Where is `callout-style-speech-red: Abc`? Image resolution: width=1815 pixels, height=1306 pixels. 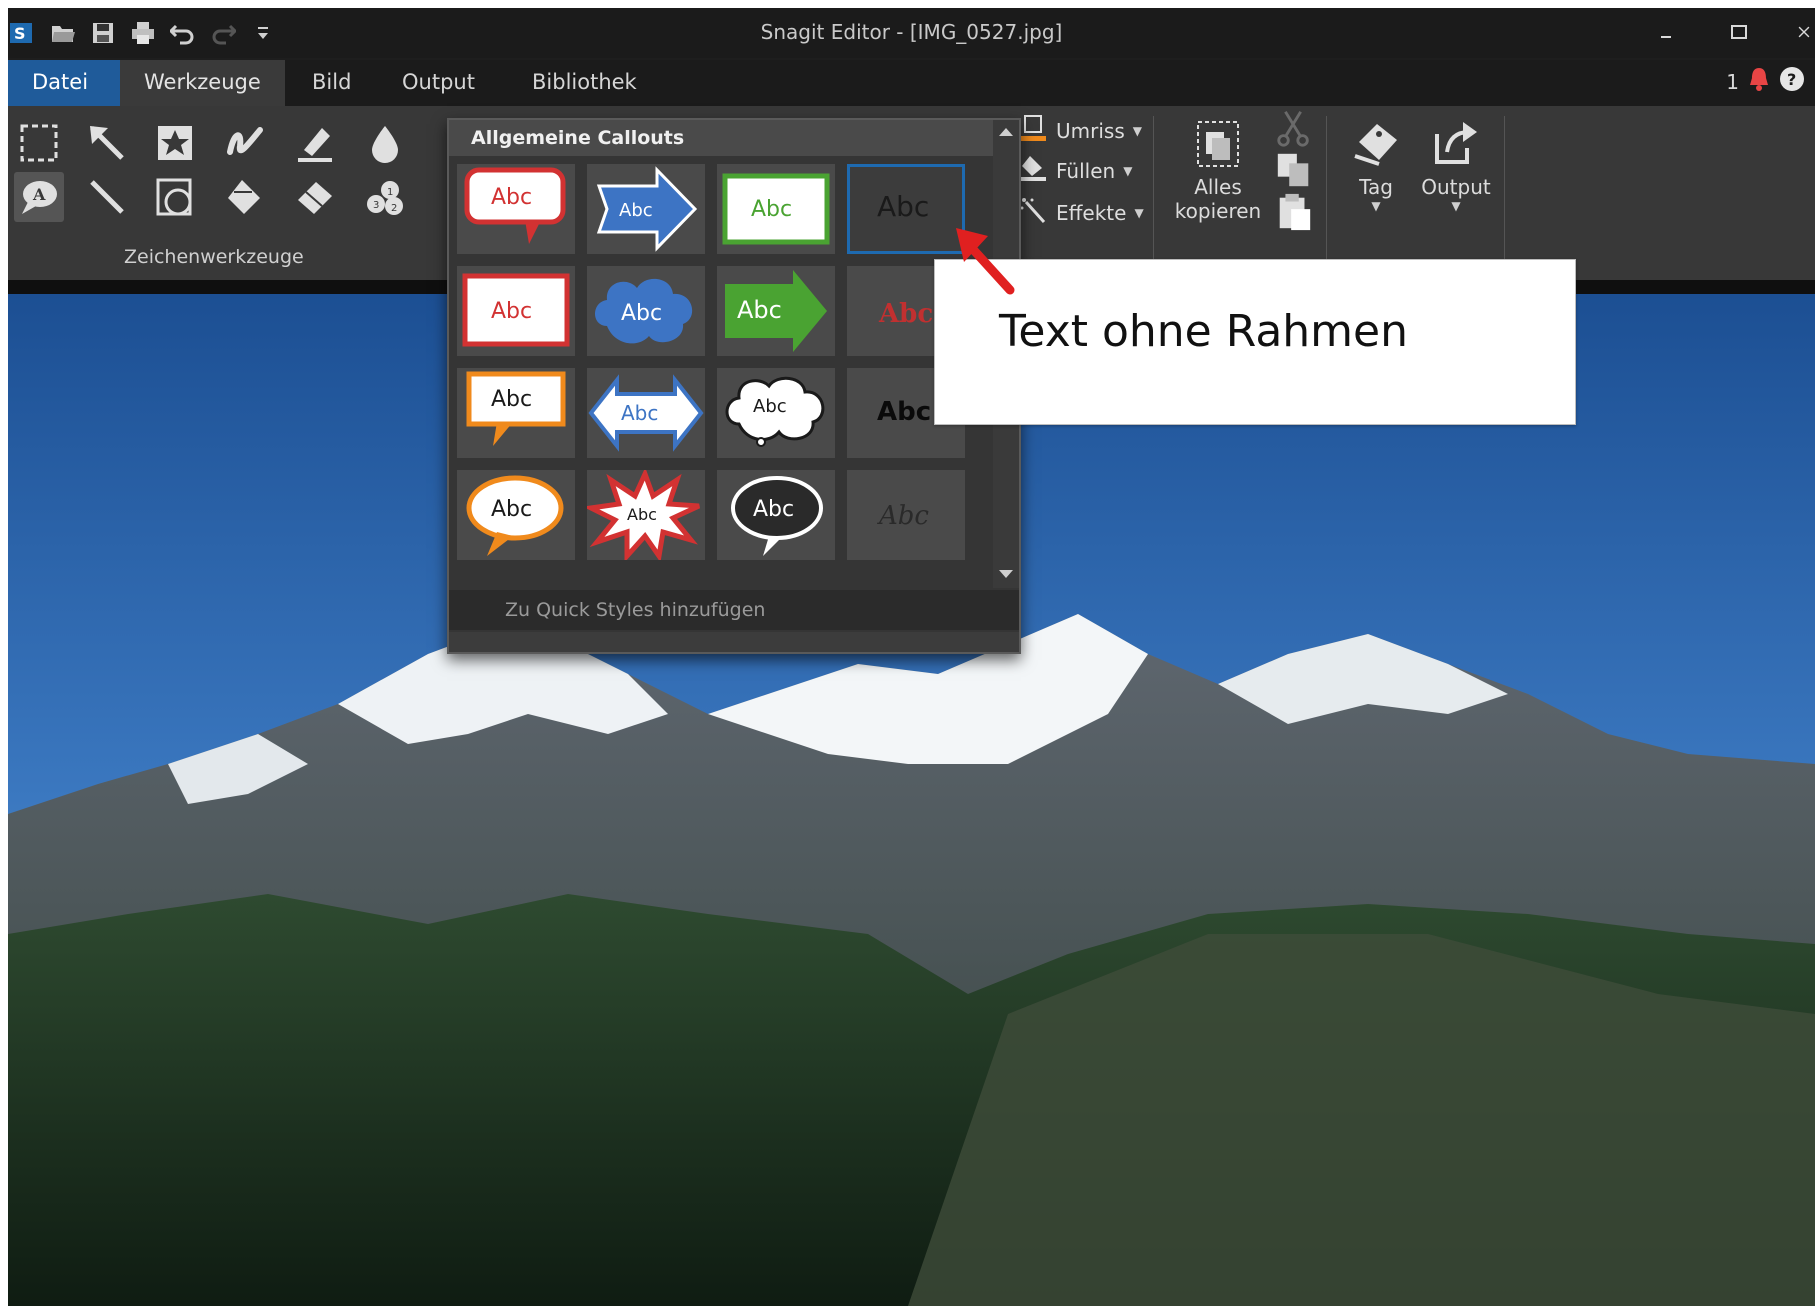 callout-style-speech-red: Abc is located at coordinates (516, 209).